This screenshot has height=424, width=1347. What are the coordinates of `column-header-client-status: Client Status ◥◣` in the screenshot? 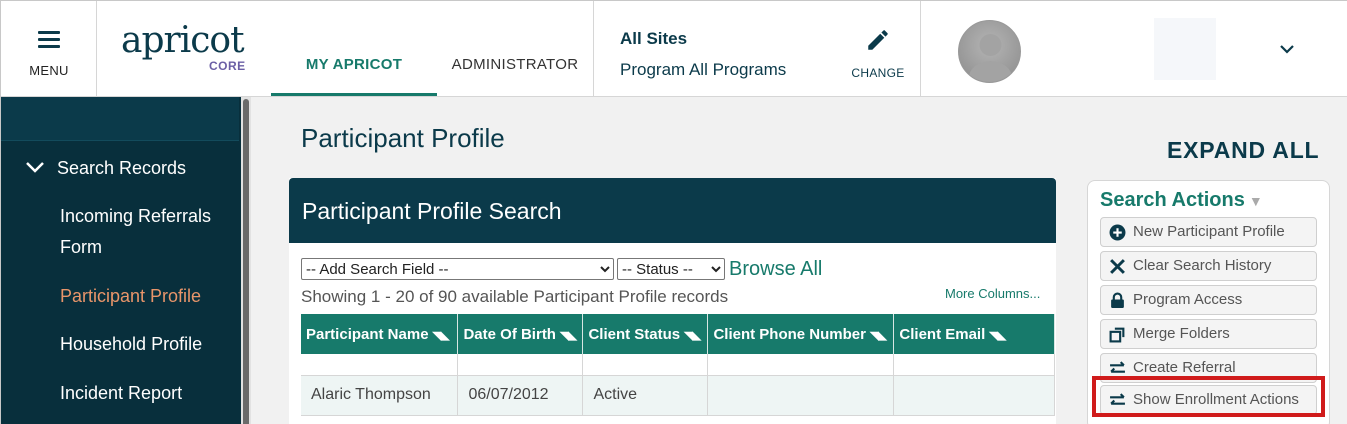 It's located at (645, 334).